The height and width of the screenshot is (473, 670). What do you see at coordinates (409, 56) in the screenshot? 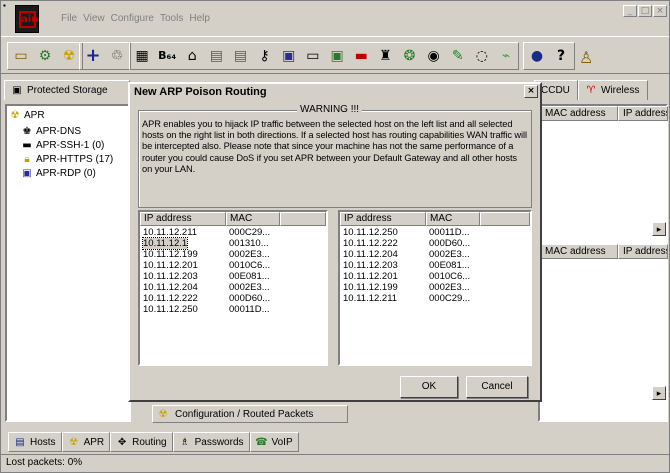
I see `sid-icon: ❂` at bounding box center [409, 56].